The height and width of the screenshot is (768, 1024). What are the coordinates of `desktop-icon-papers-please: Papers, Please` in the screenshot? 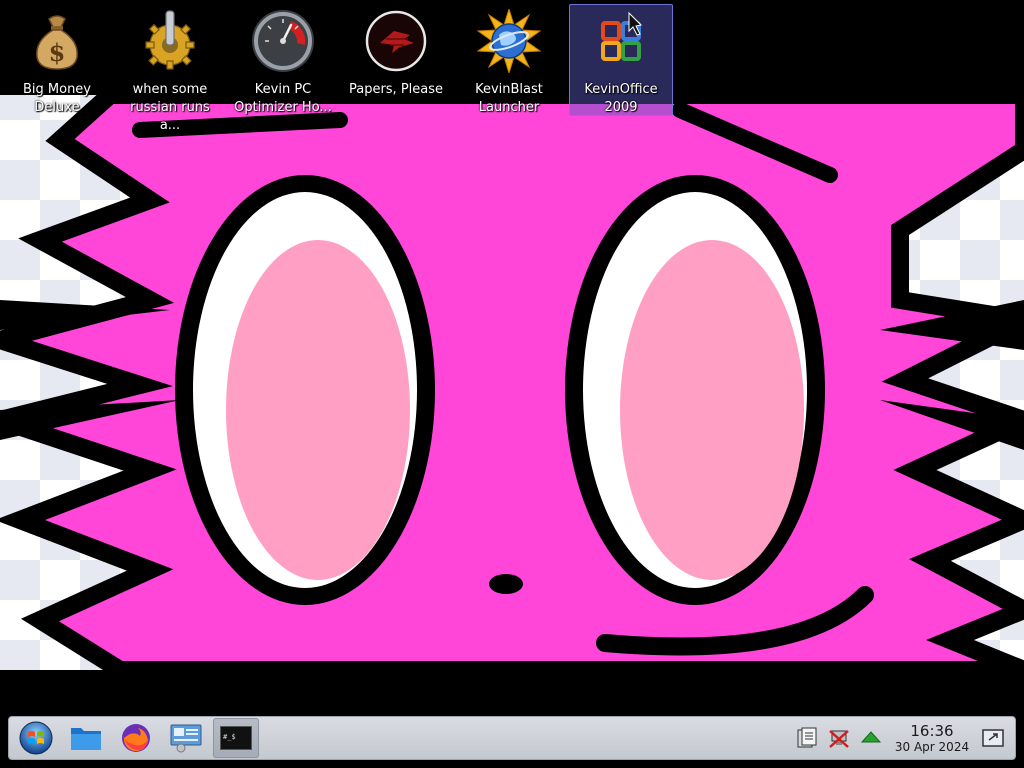 It's located at (396, 60).